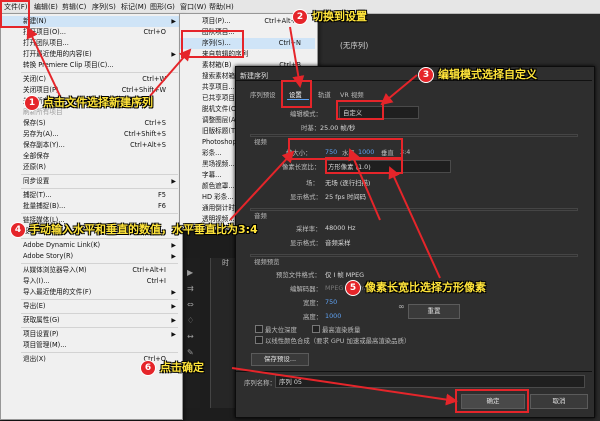 The height and width of the screenshot is (421, 600). What do you see at coordinates (425, 287) in the screenshot?
I see `step-5-text: 像素长宽比选择方形像素` at bounding box center [425, 287].